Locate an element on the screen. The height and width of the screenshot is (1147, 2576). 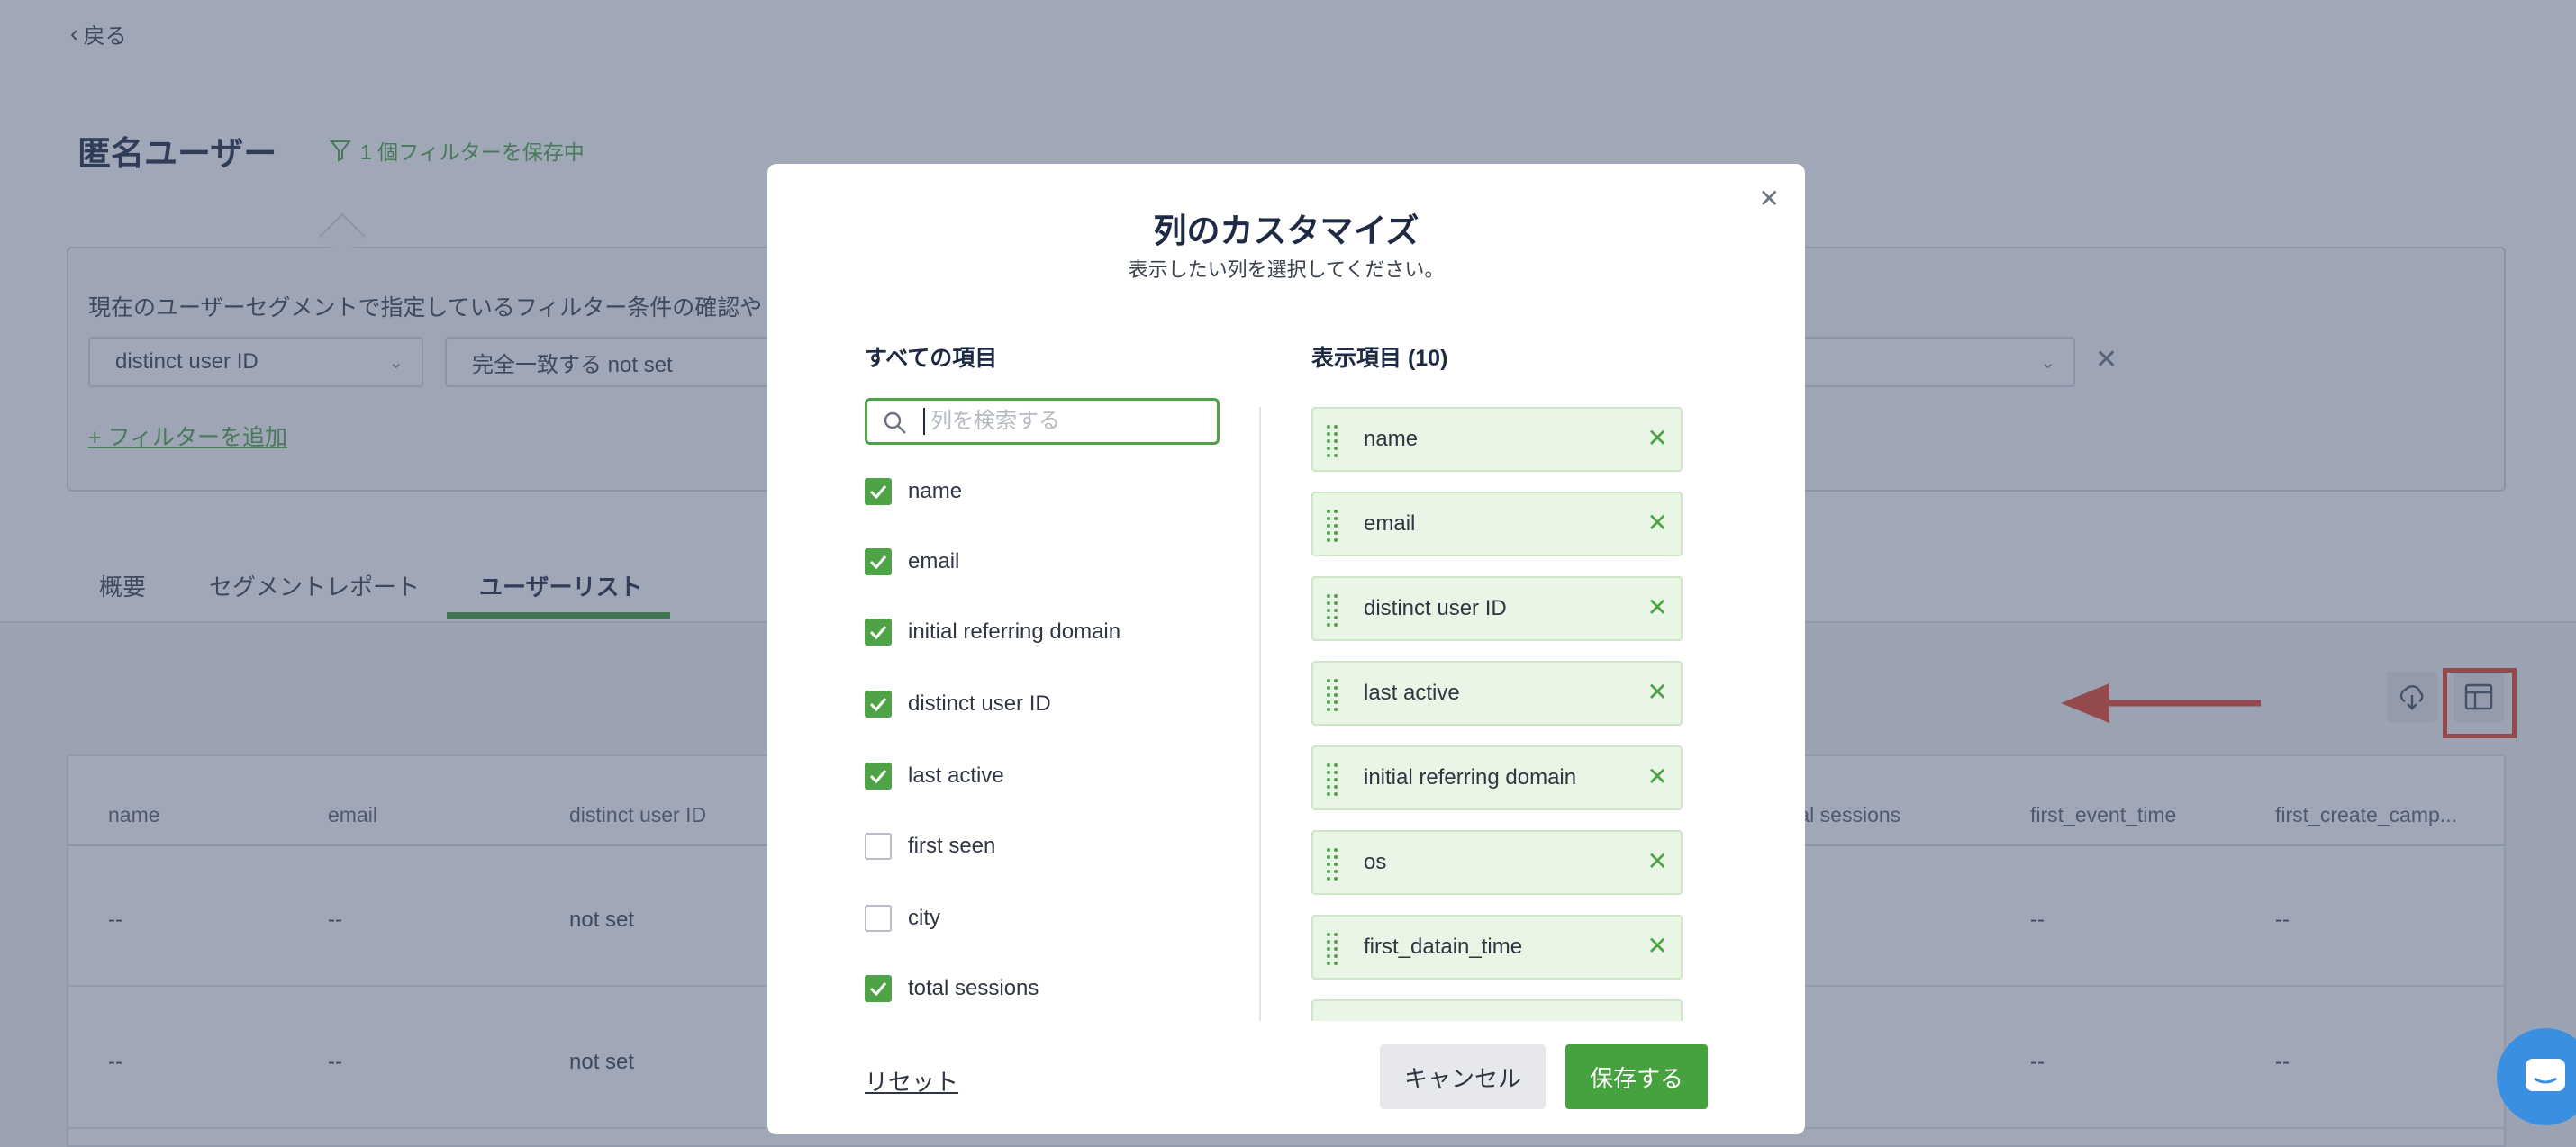
column-search-field is located at coordinates (1042, 421).